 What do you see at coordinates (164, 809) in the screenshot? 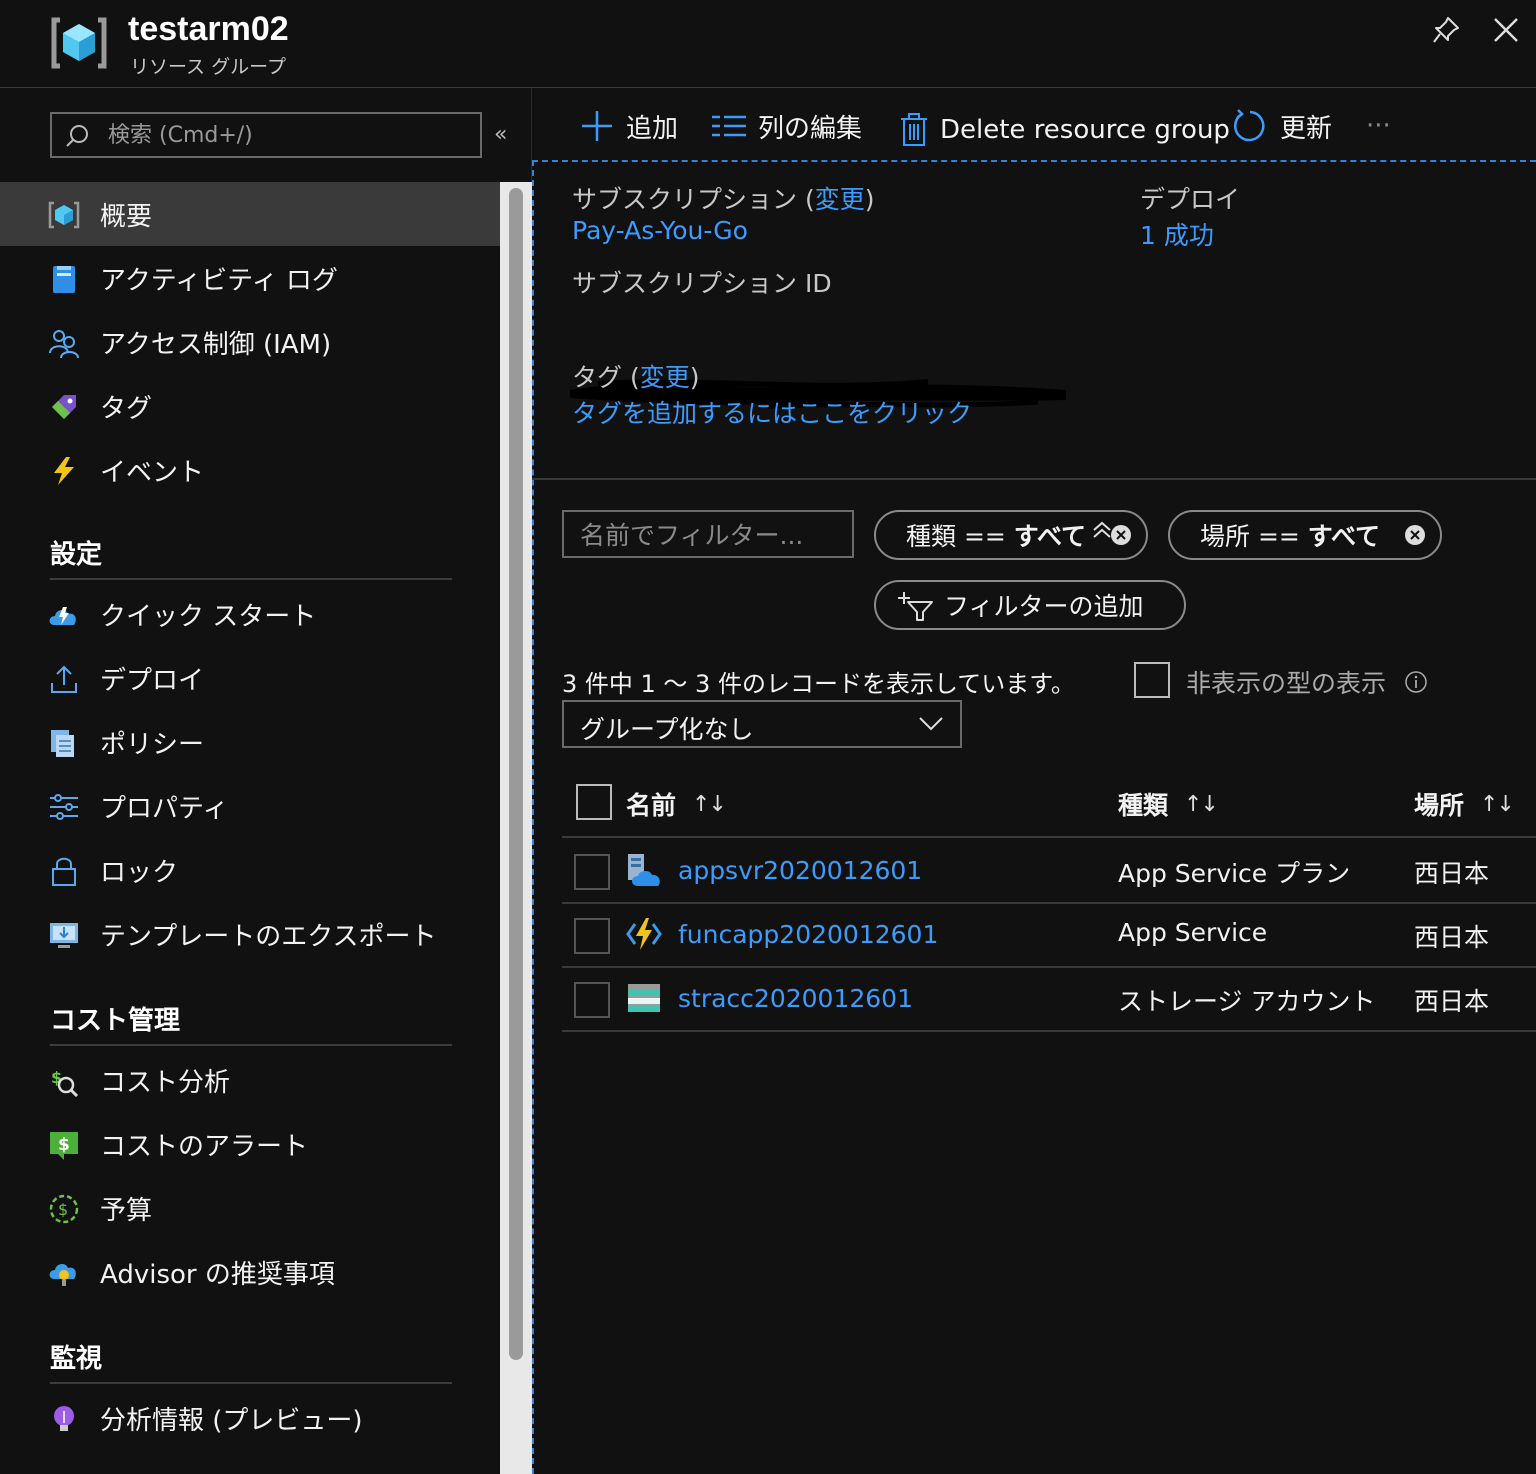
I see `sidebar-item-label: プロパティ` at bounding box center [164, 809].